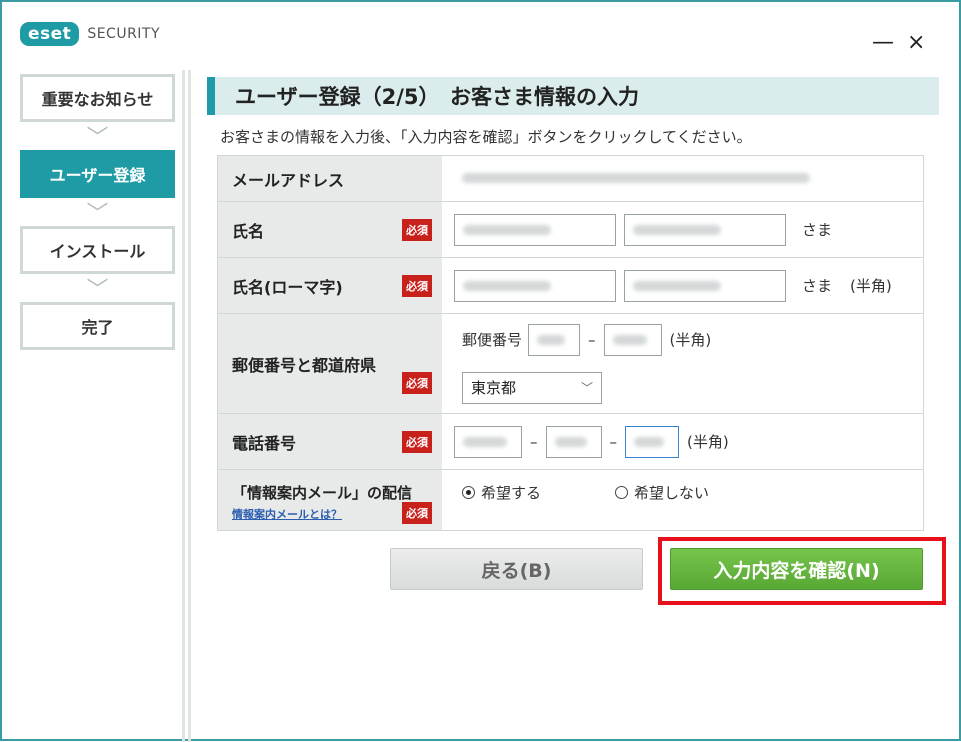 Image resolution: width=961 pixels, height=742 pixels. What do you see at coordinates (287, 514) in the screenshot?
I see `newsletter-help-link: 情報案内メールとは？` at bounding box center [287, 514].